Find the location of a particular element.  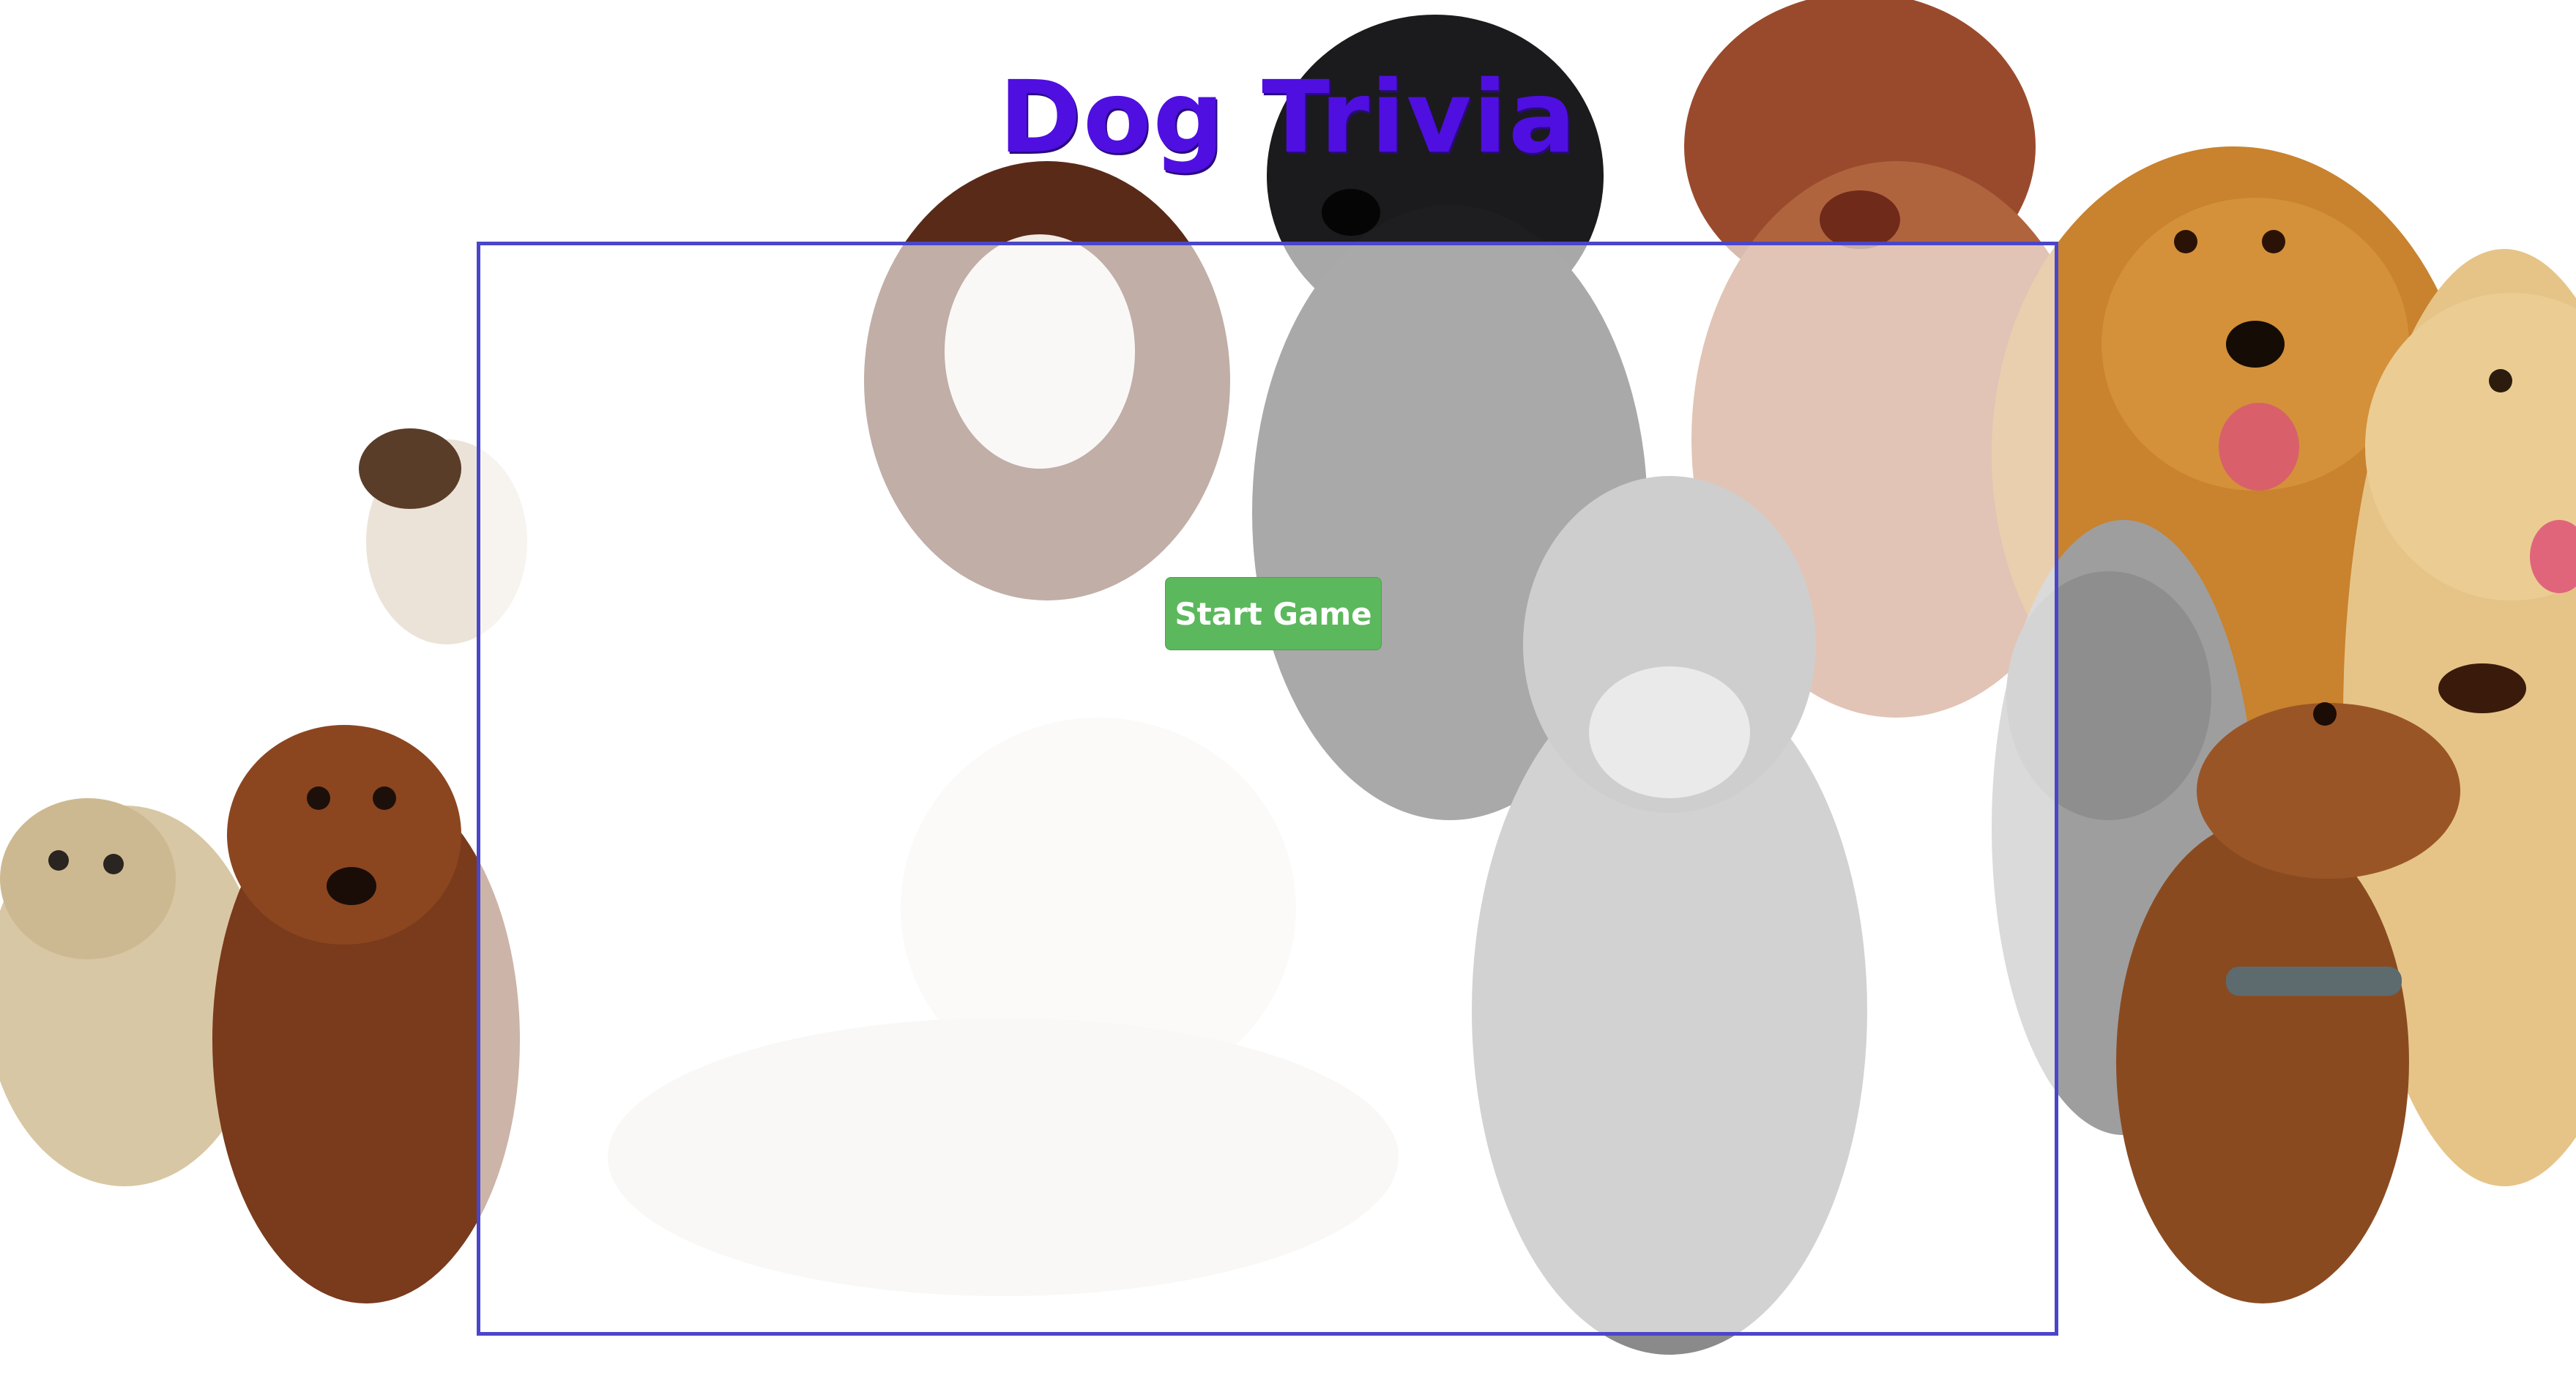

start-game-button: Start Game is located at coordinates (1273, 613).